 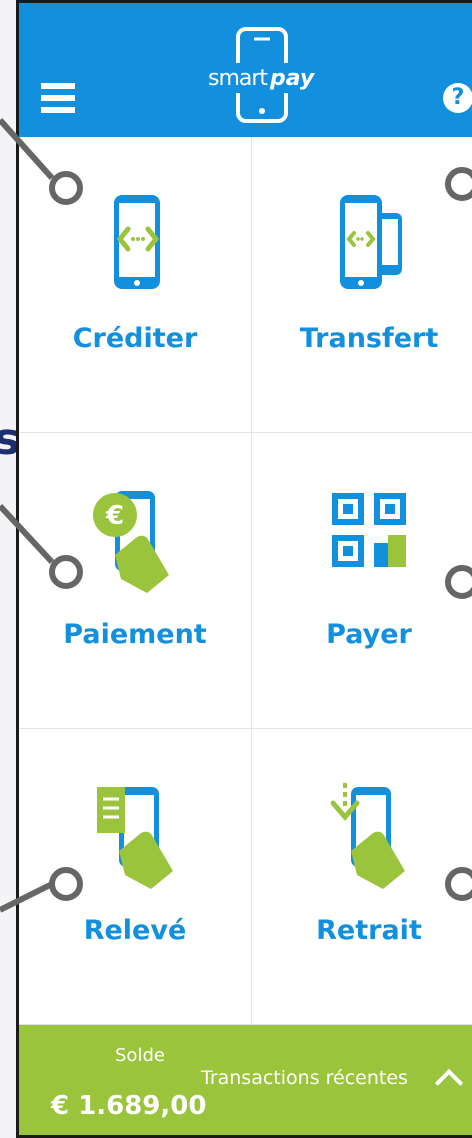 I want to click on solde-label: Solde, so click(x=140, y=1055).